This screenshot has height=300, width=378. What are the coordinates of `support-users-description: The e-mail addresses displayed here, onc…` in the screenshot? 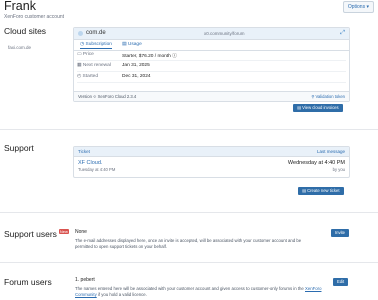 It's located at (188, 243).